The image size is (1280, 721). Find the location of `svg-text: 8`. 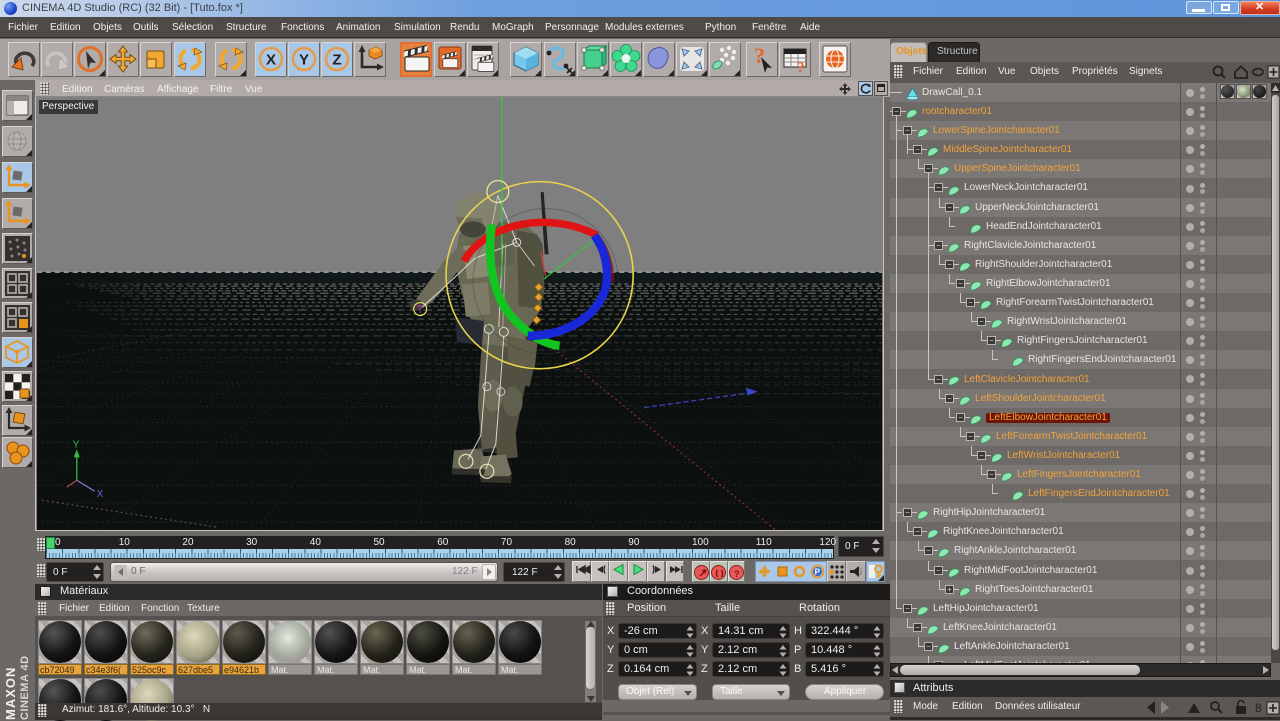

svg-text: 8 is located at coordinates (1258, 708).